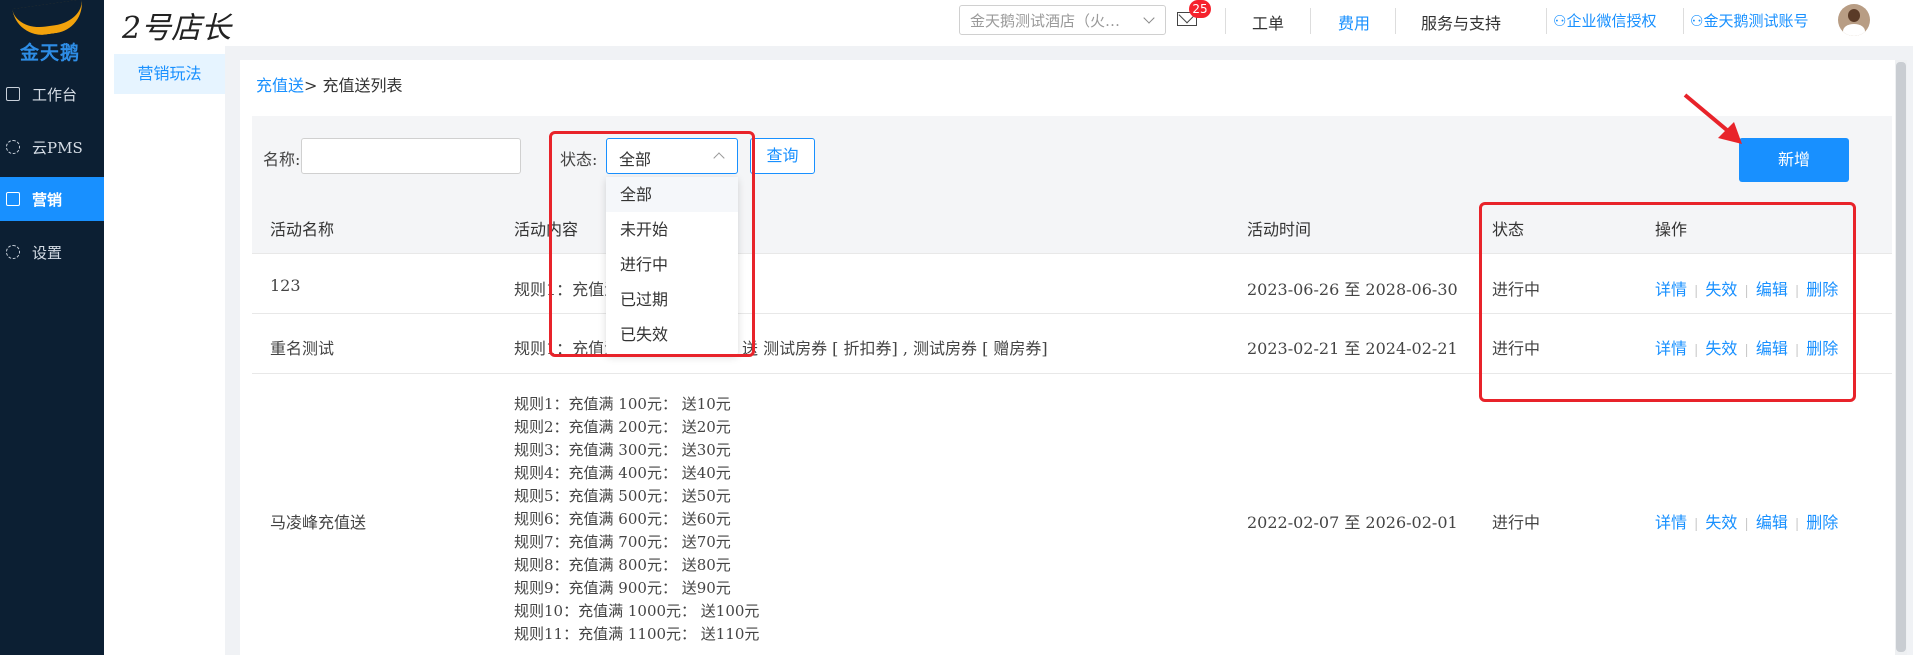 This screenshot has height=655, width=1913. Describe the element at coordinates (282, 159) in the screenshot. I see `name-filter-label: 名称:` at that location.